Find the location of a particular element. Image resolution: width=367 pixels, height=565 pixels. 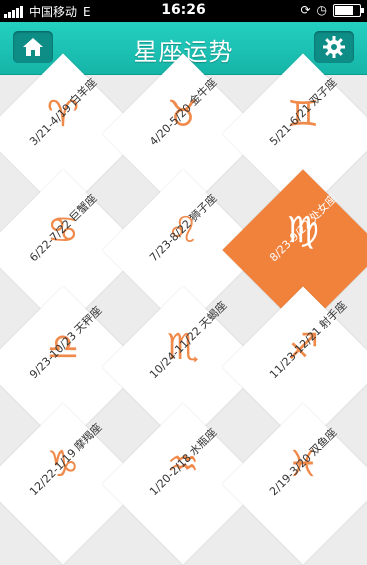

settings-button is located at coordinates (334, 47).